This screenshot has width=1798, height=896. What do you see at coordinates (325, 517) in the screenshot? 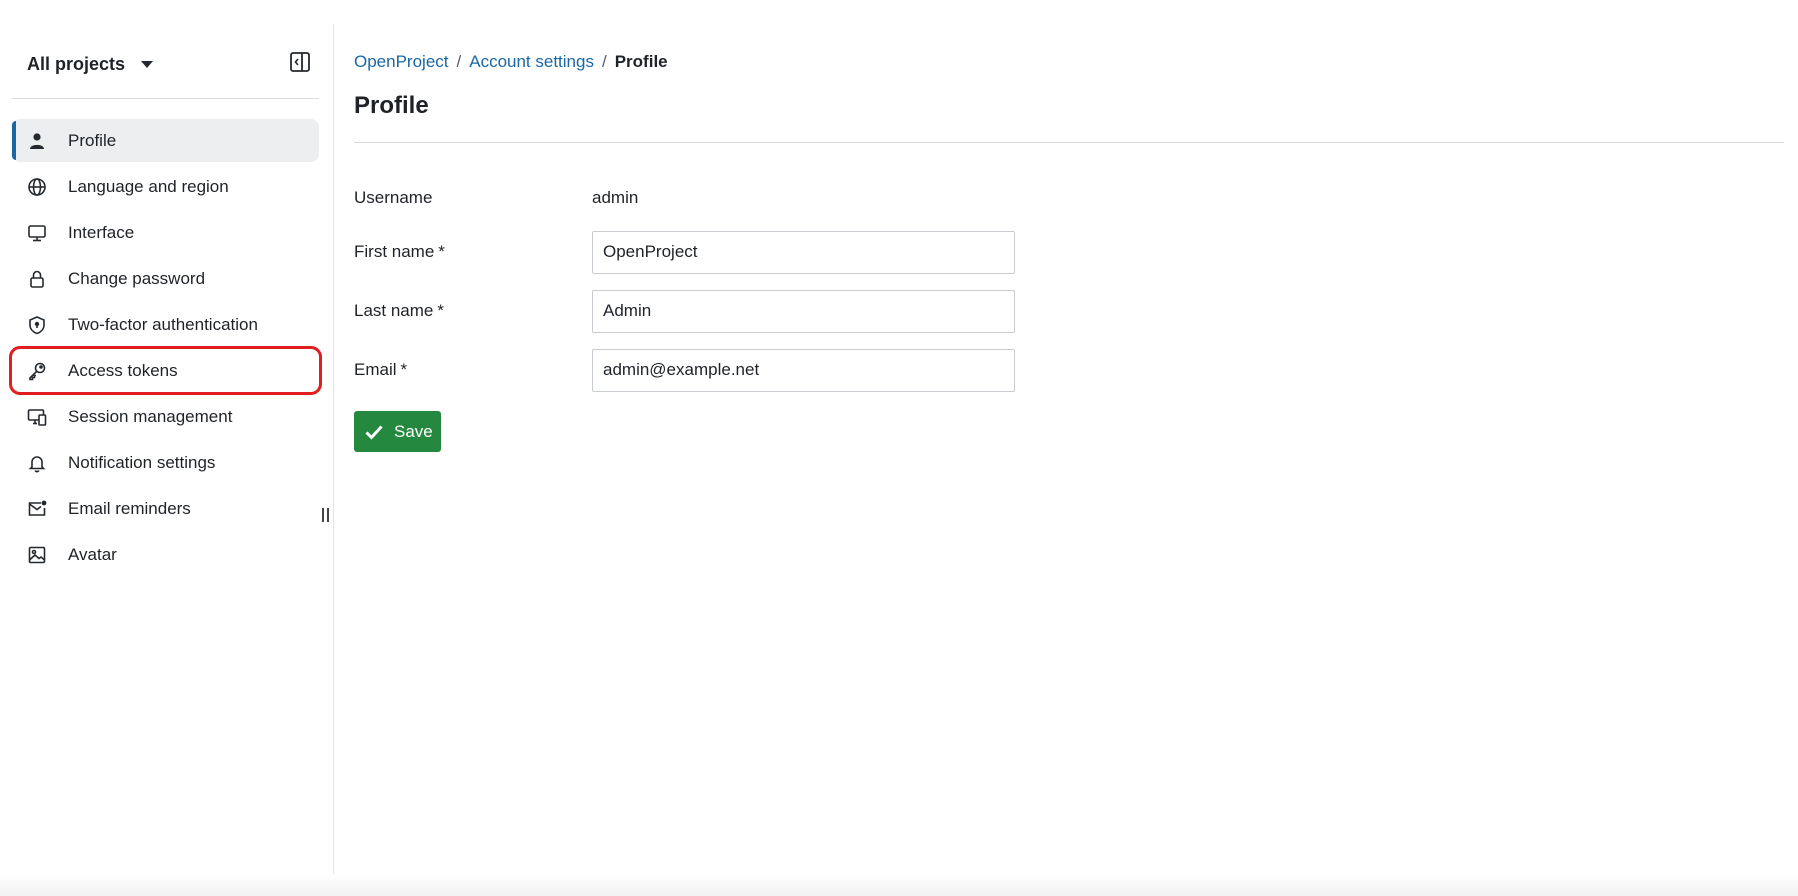
I see `sidebar-resize-handle` at bounding box center [325, 517].